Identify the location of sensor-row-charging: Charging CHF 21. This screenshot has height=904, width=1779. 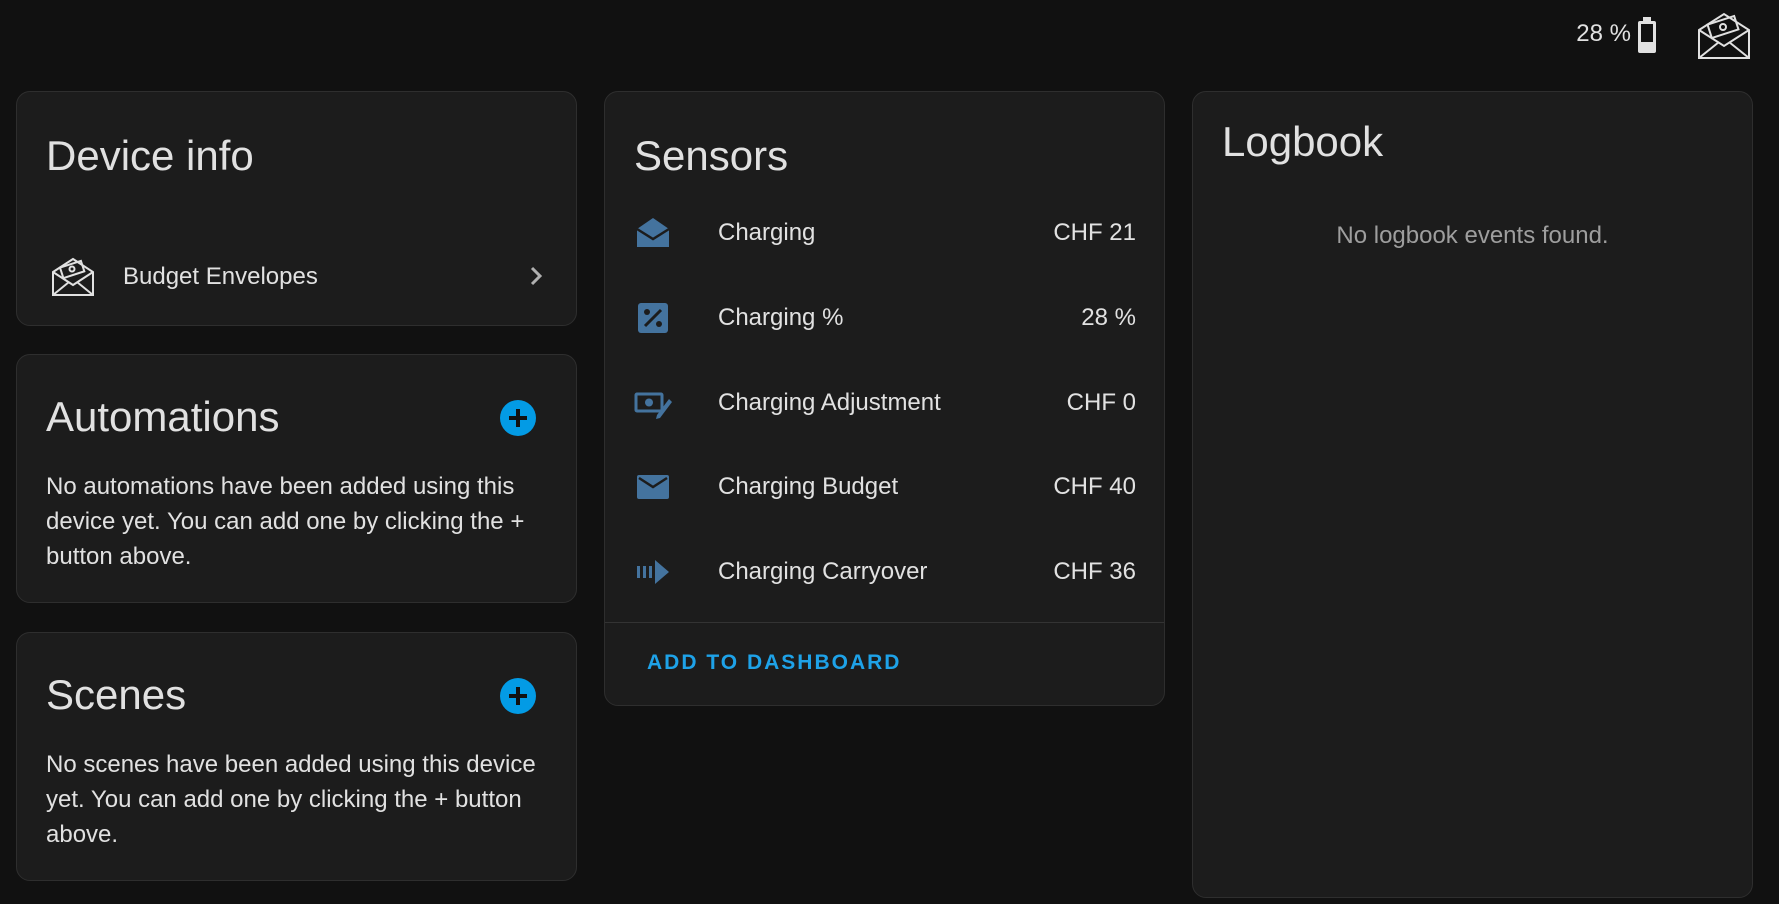
(884, 233).